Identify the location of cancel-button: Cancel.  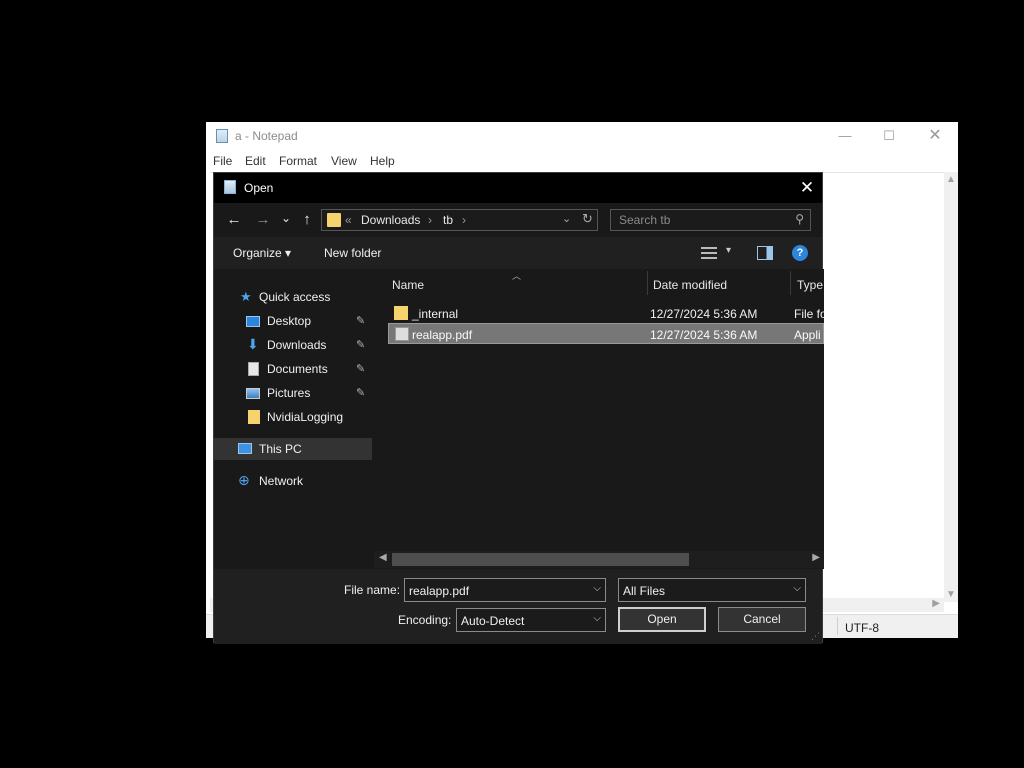
(762, 619).